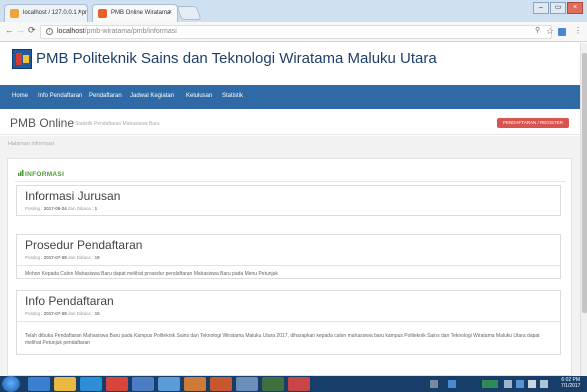 The image size is (587, 392). What do you see at coordinates (141, 13) in the screenshot?
I see `tab-label: PMB Online Wiratama` at bounding box center [141, 13].